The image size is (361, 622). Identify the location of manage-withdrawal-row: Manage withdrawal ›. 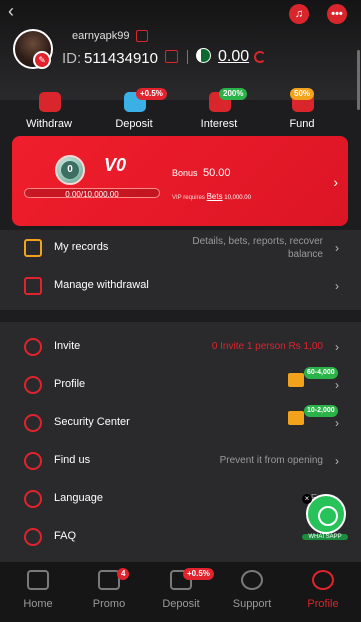
(180, 287).